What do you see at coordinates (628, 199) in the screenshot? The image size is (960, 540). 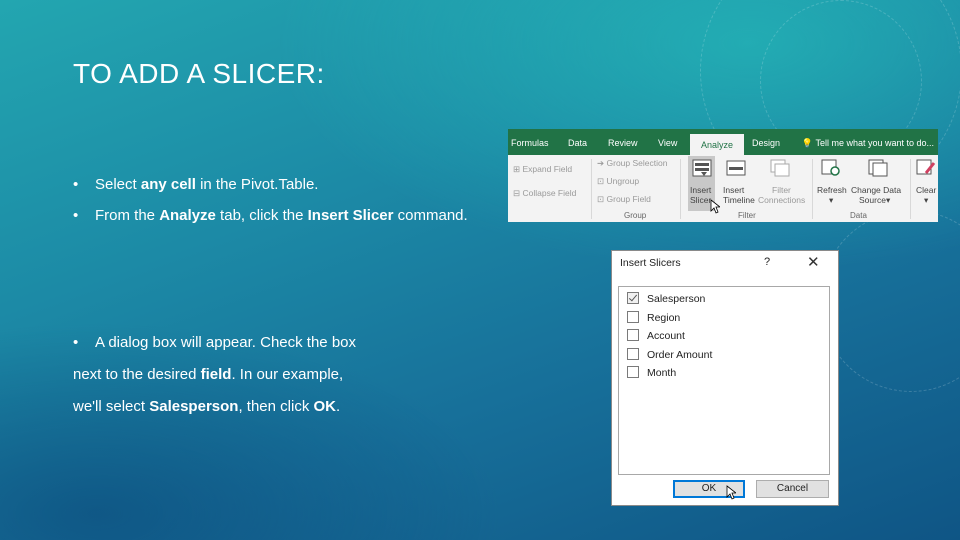 I see `button-label: Group Field` at bounding box center [628, 199].